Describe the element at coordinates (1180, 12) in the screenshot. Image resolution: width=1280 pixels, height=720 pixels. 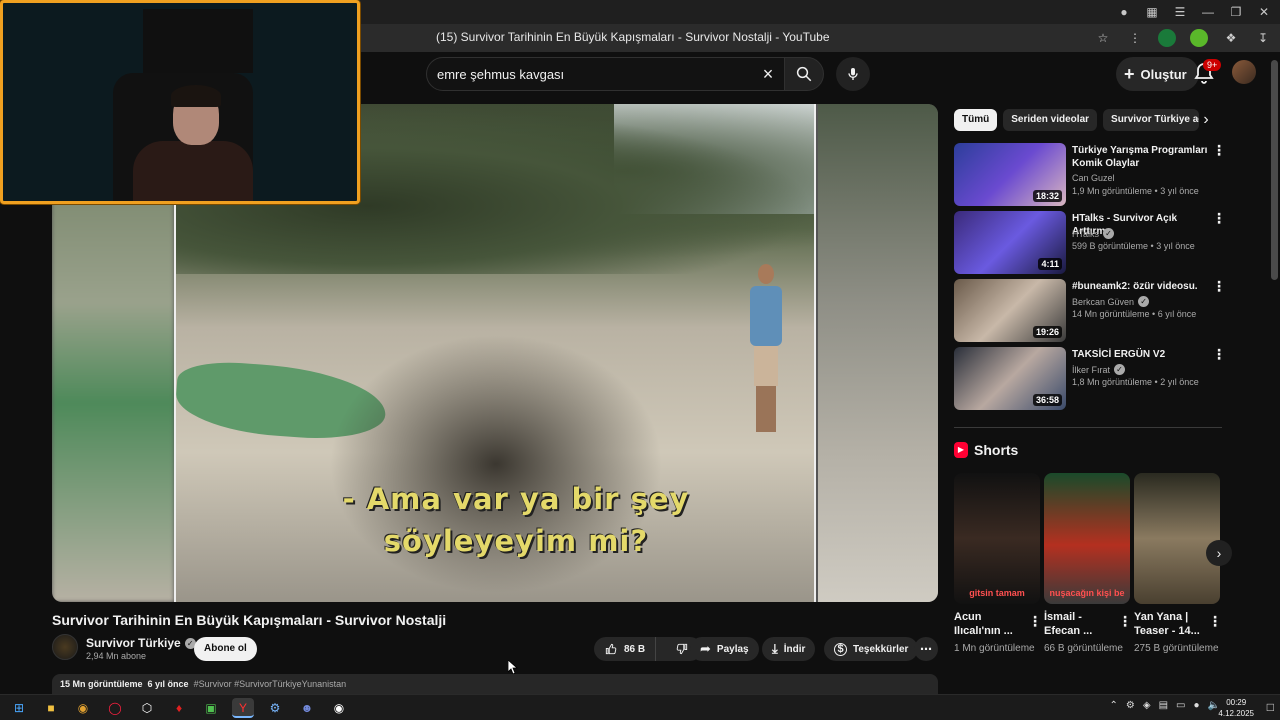
I see `extensions-icon: ☰` at that location.